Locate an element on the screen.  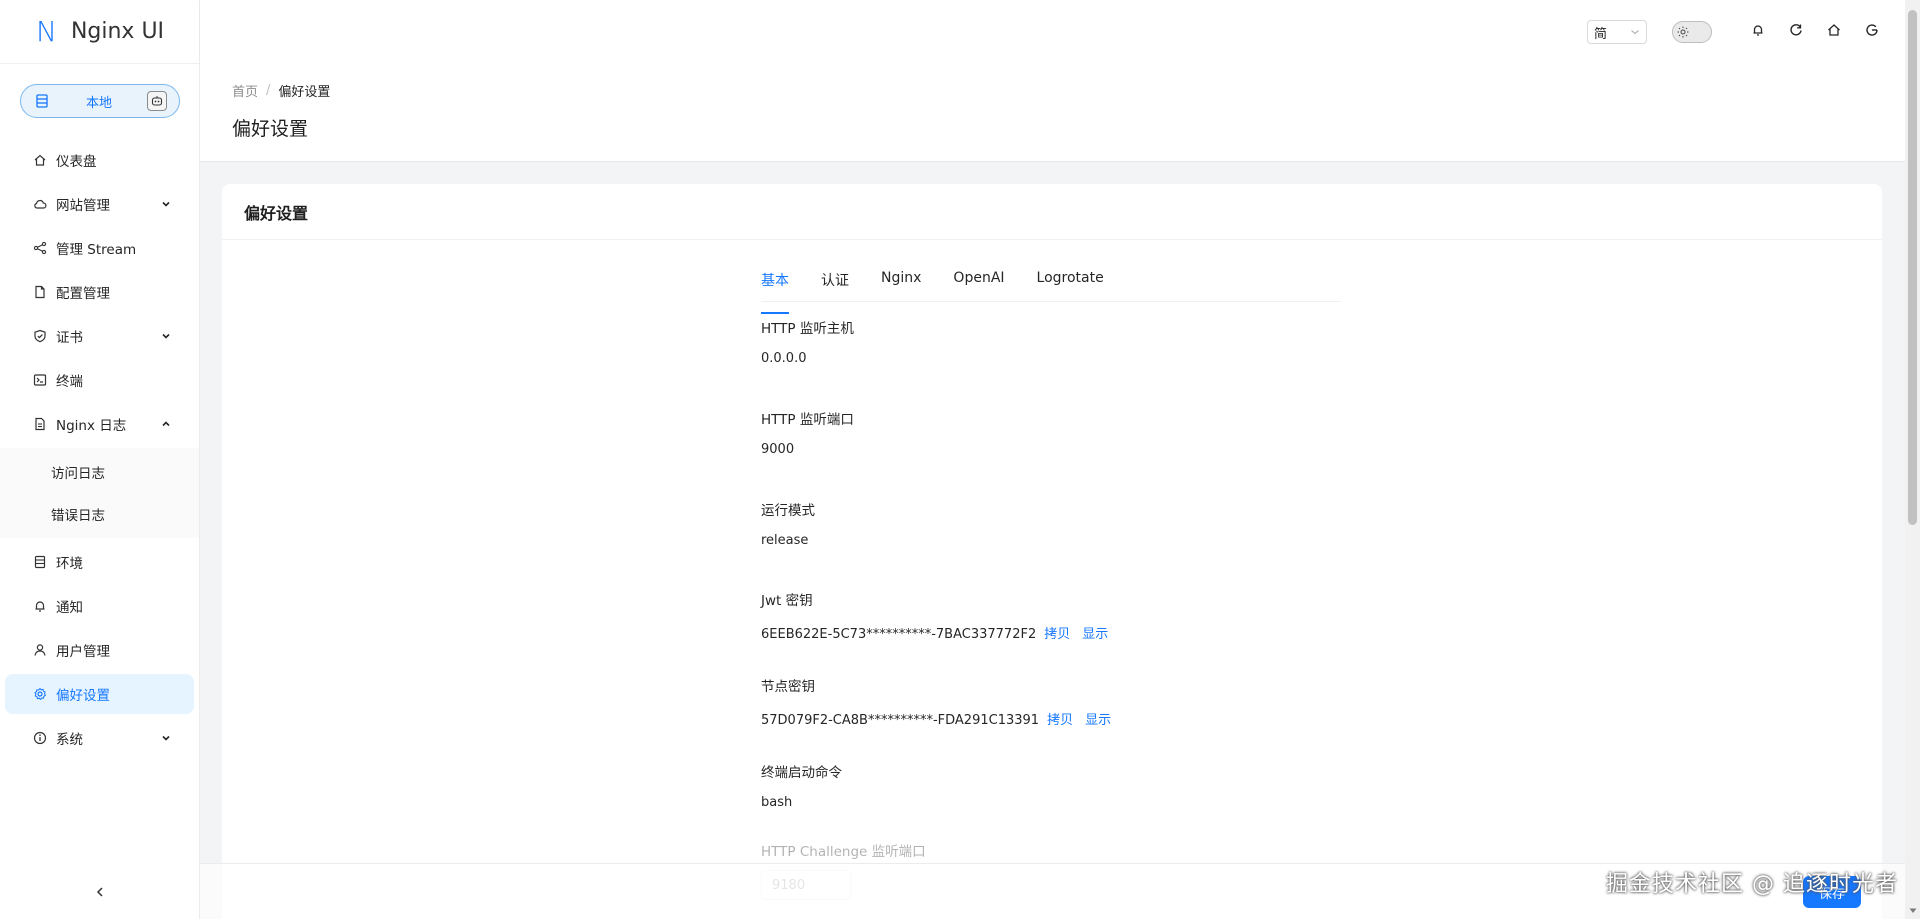
theme-toggle is located at coordinates (1692, 32).